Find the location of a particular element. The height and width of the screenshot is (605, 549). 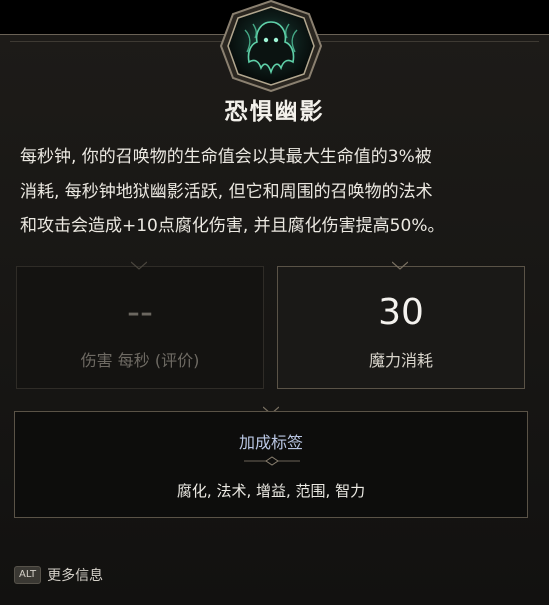

flourish-divider-icon is located at coordinates (272, 461).